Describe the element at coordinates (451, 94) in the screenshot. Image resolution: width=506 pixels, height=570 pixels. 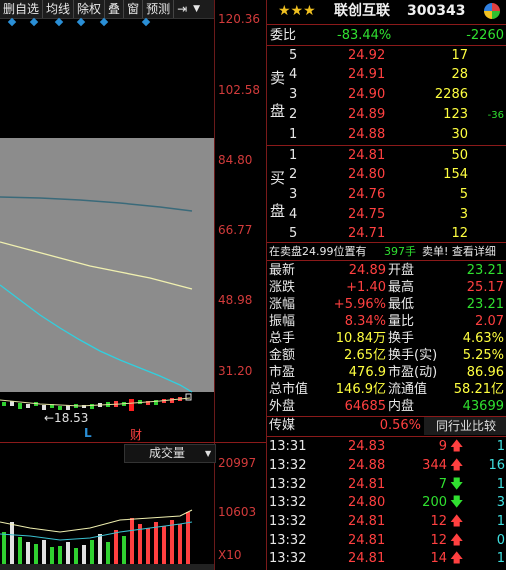
I see `sell-volume: 2286` at that location.